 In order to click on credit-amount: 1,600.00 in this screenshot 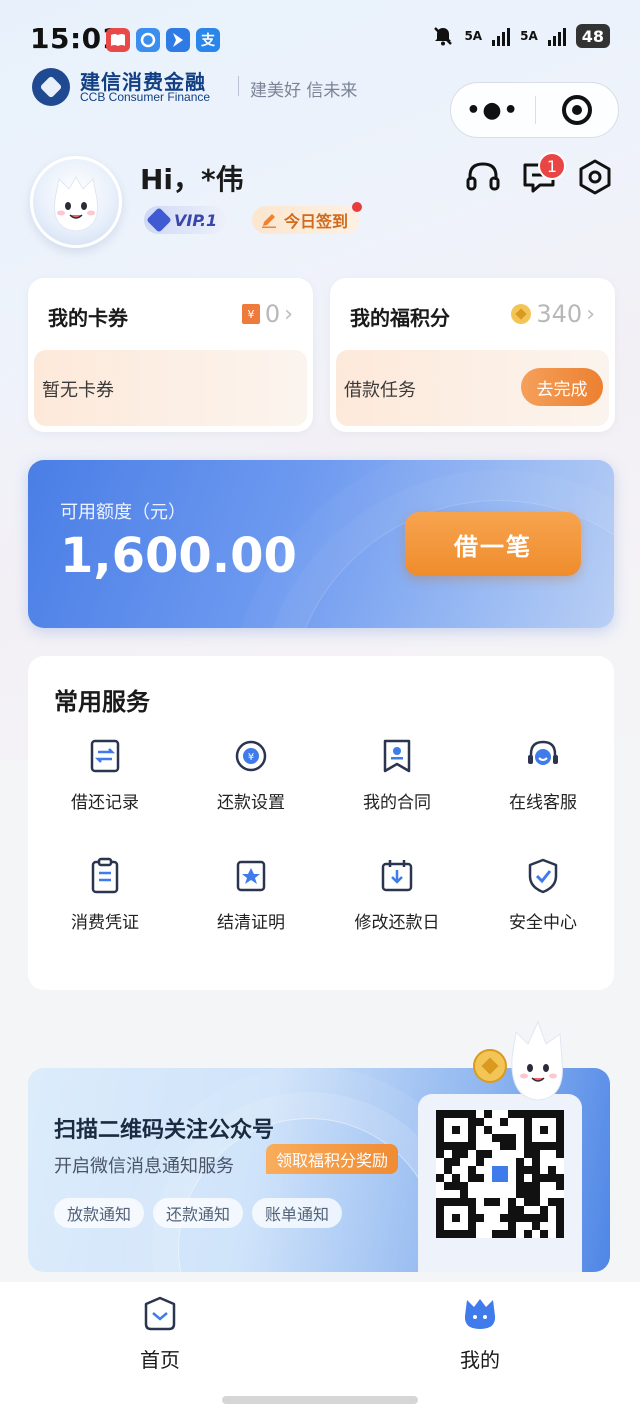, I will do `click(178, 556)`.